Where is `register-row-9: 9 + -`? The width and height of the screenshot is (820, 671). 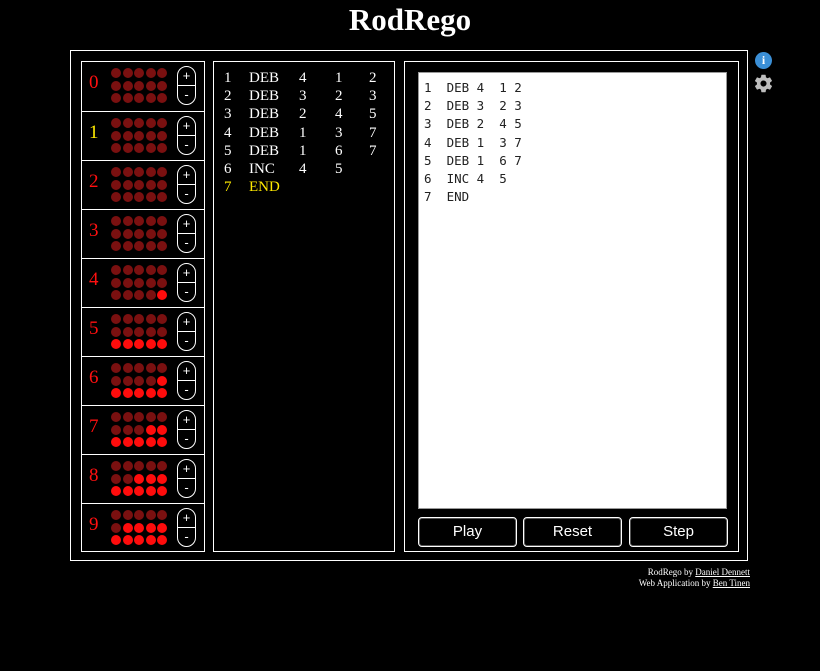
register-row-9: 9 + - is located at coordinates (143, 527).